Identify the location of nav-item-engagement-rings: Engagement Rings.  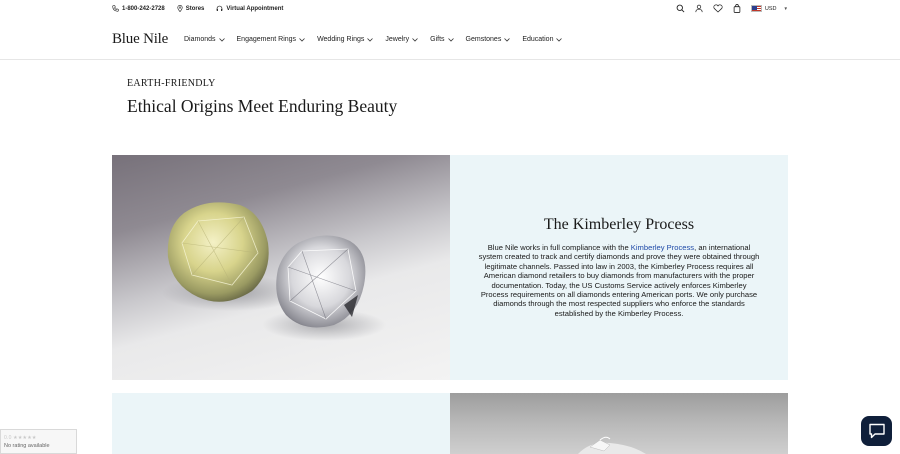
(271, 39).